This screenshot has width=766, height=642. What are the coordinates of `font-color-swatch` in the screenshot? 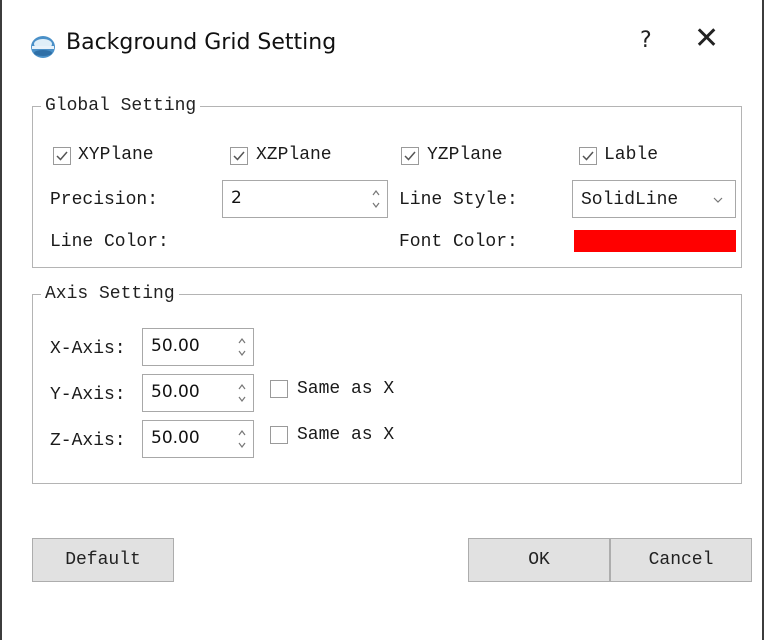 It's located at (655, 241).